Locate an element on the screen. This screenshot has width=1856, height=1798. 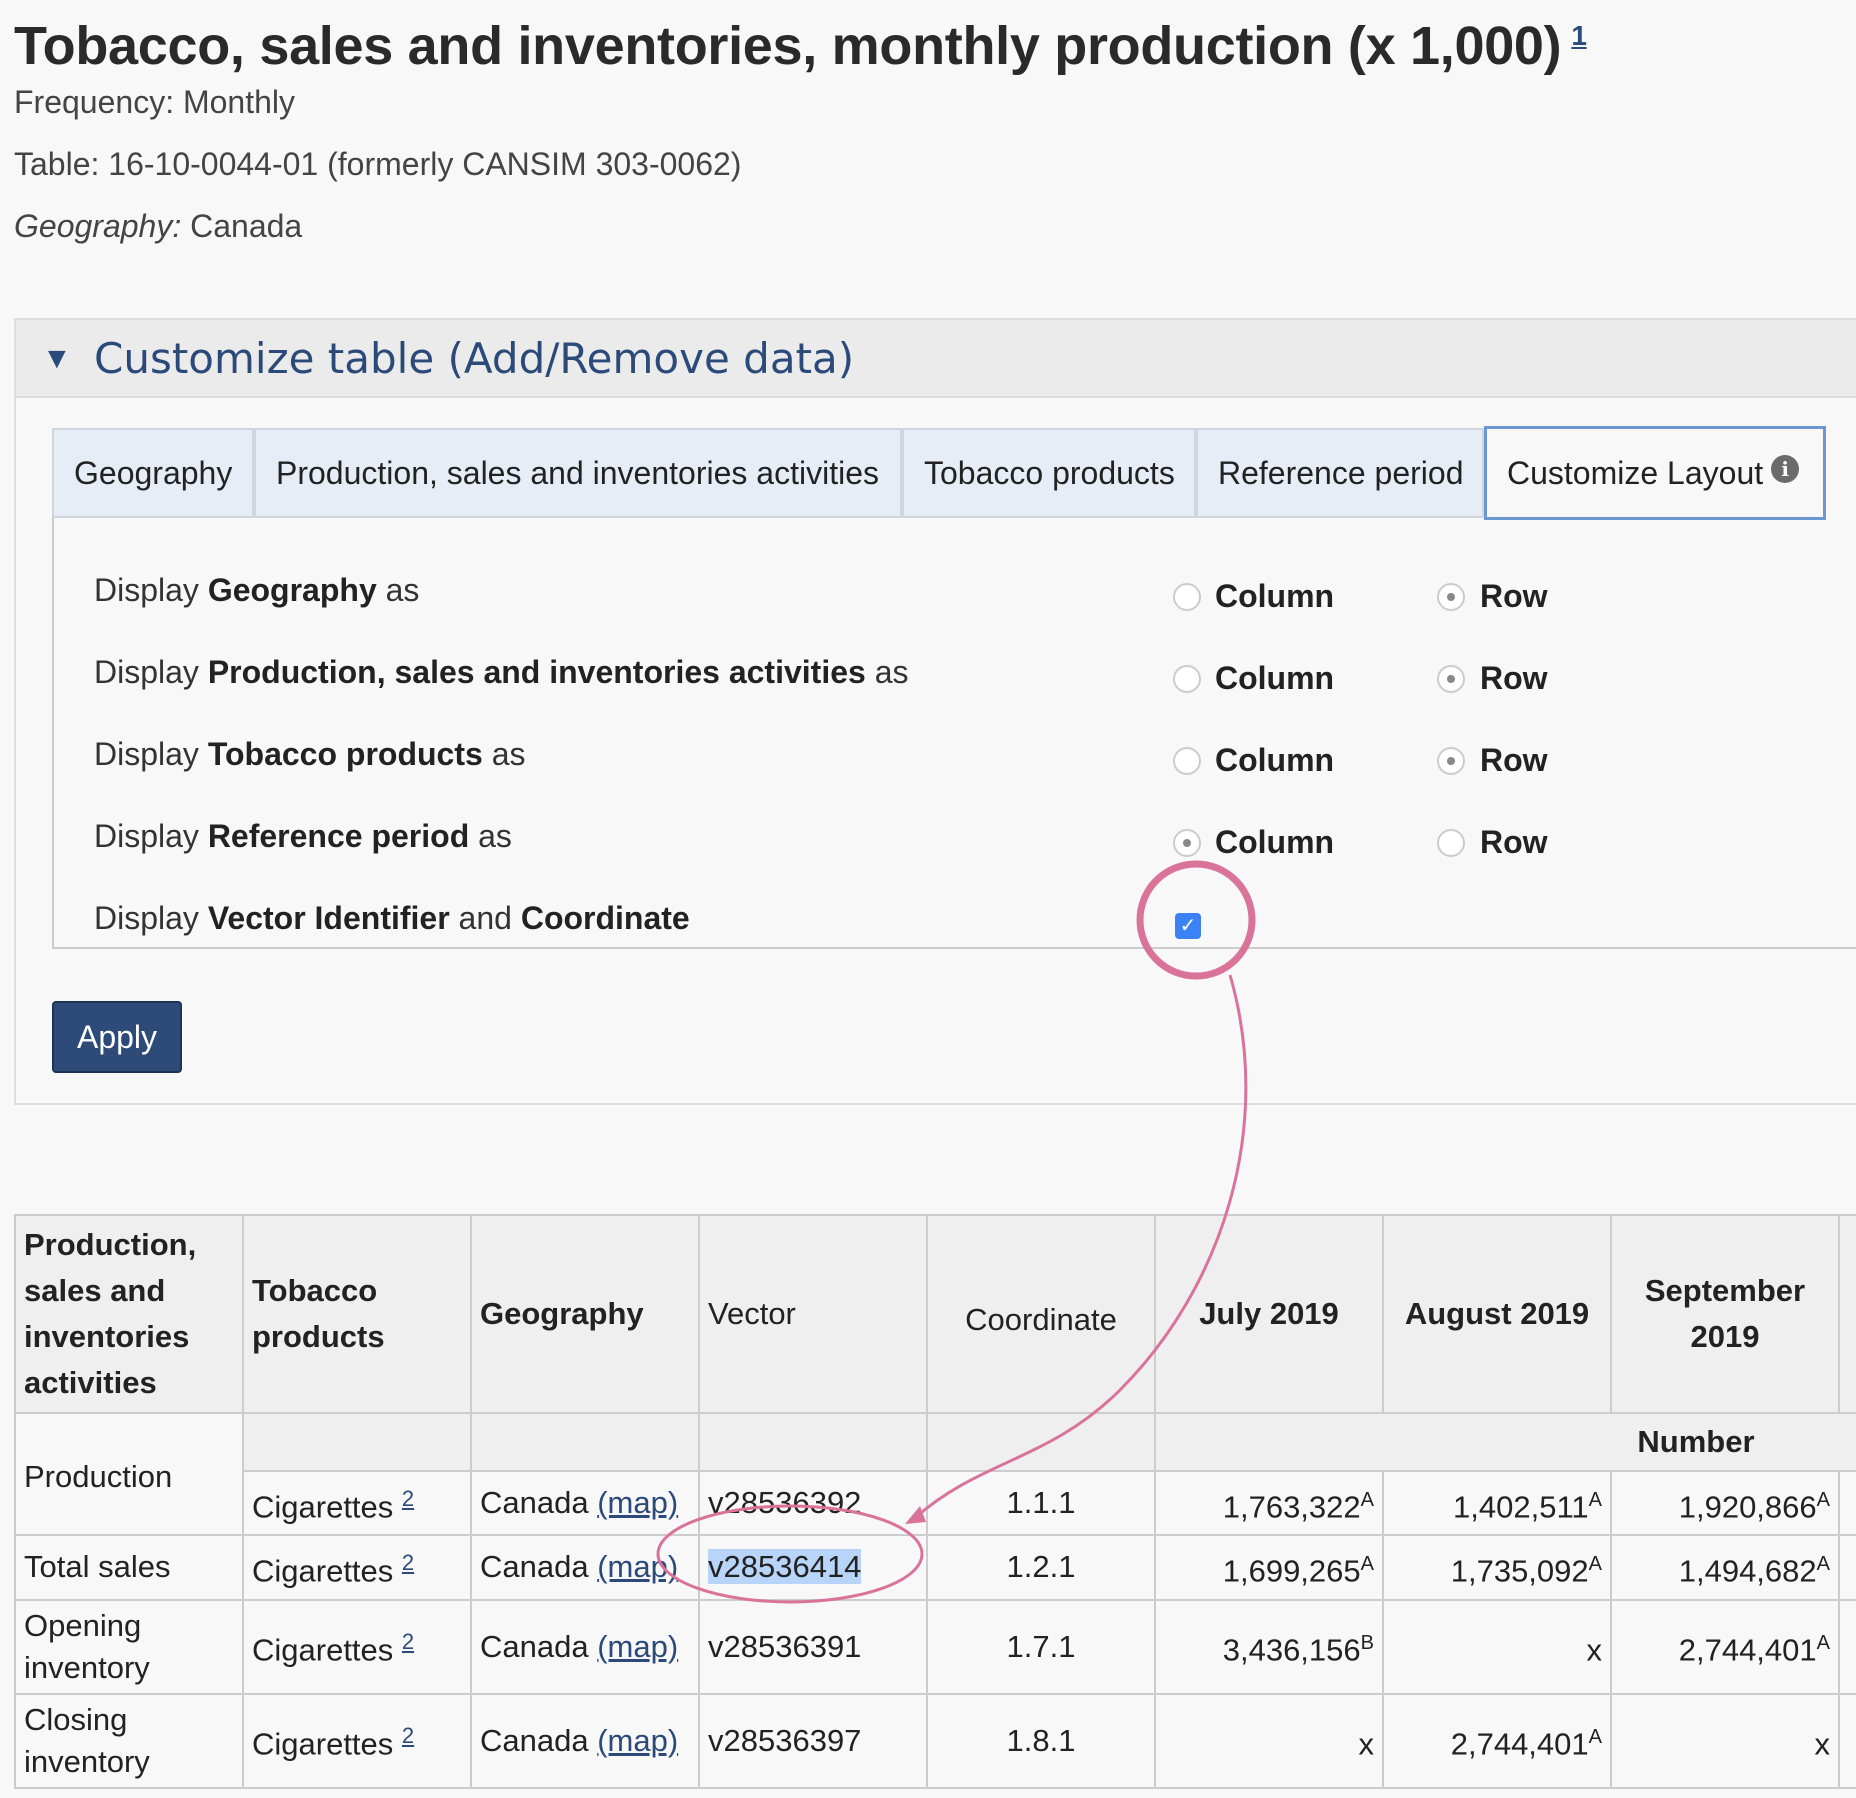
cell-vector: v28536414 is located at coordinates (813, 1567).